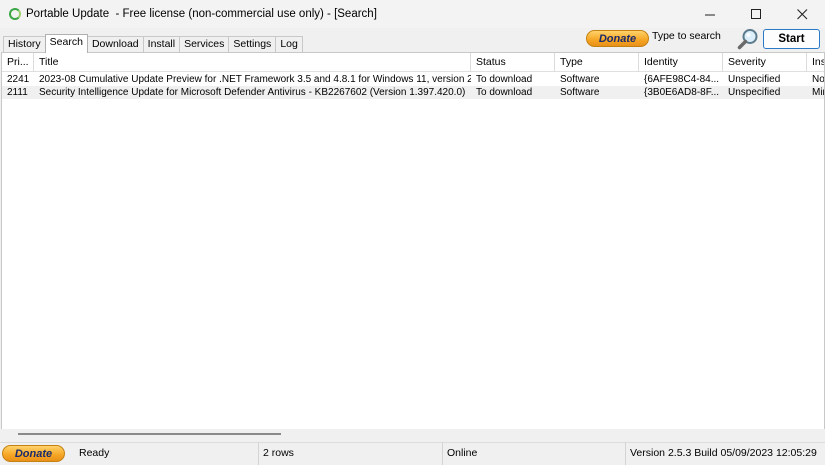 This screenshot has width=825, height=465. What do you see at coordinates (66, 43) in the screenshot?
I see `tab-search: Search` at bounding box center [66, 43].